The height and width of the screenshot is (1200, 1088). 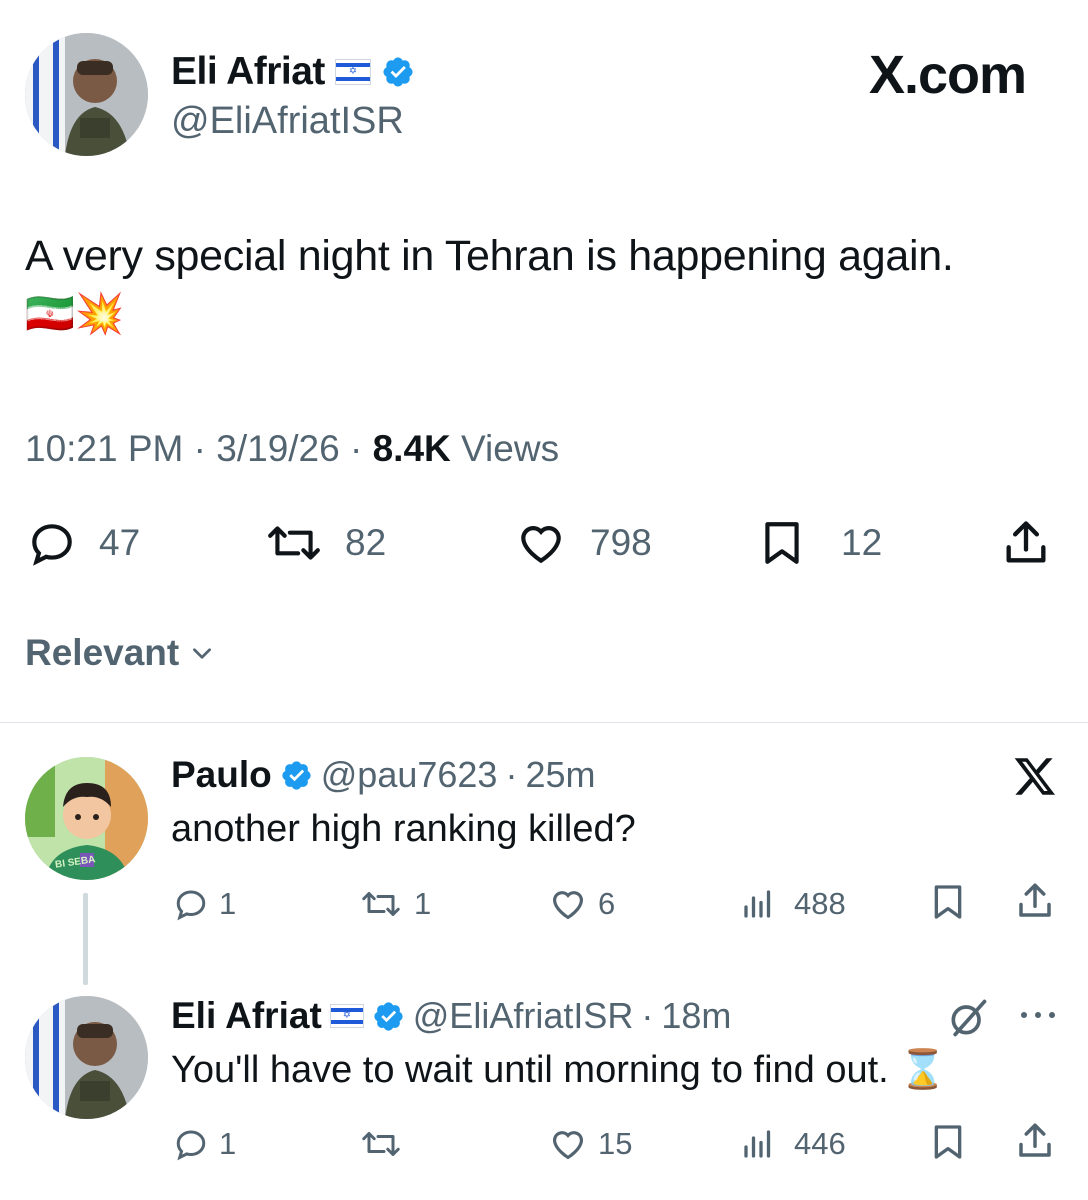 What do you see at coordinates (820, 903) in the screenshot?
I see `views-count: 488` at bounding box center [820, 903].